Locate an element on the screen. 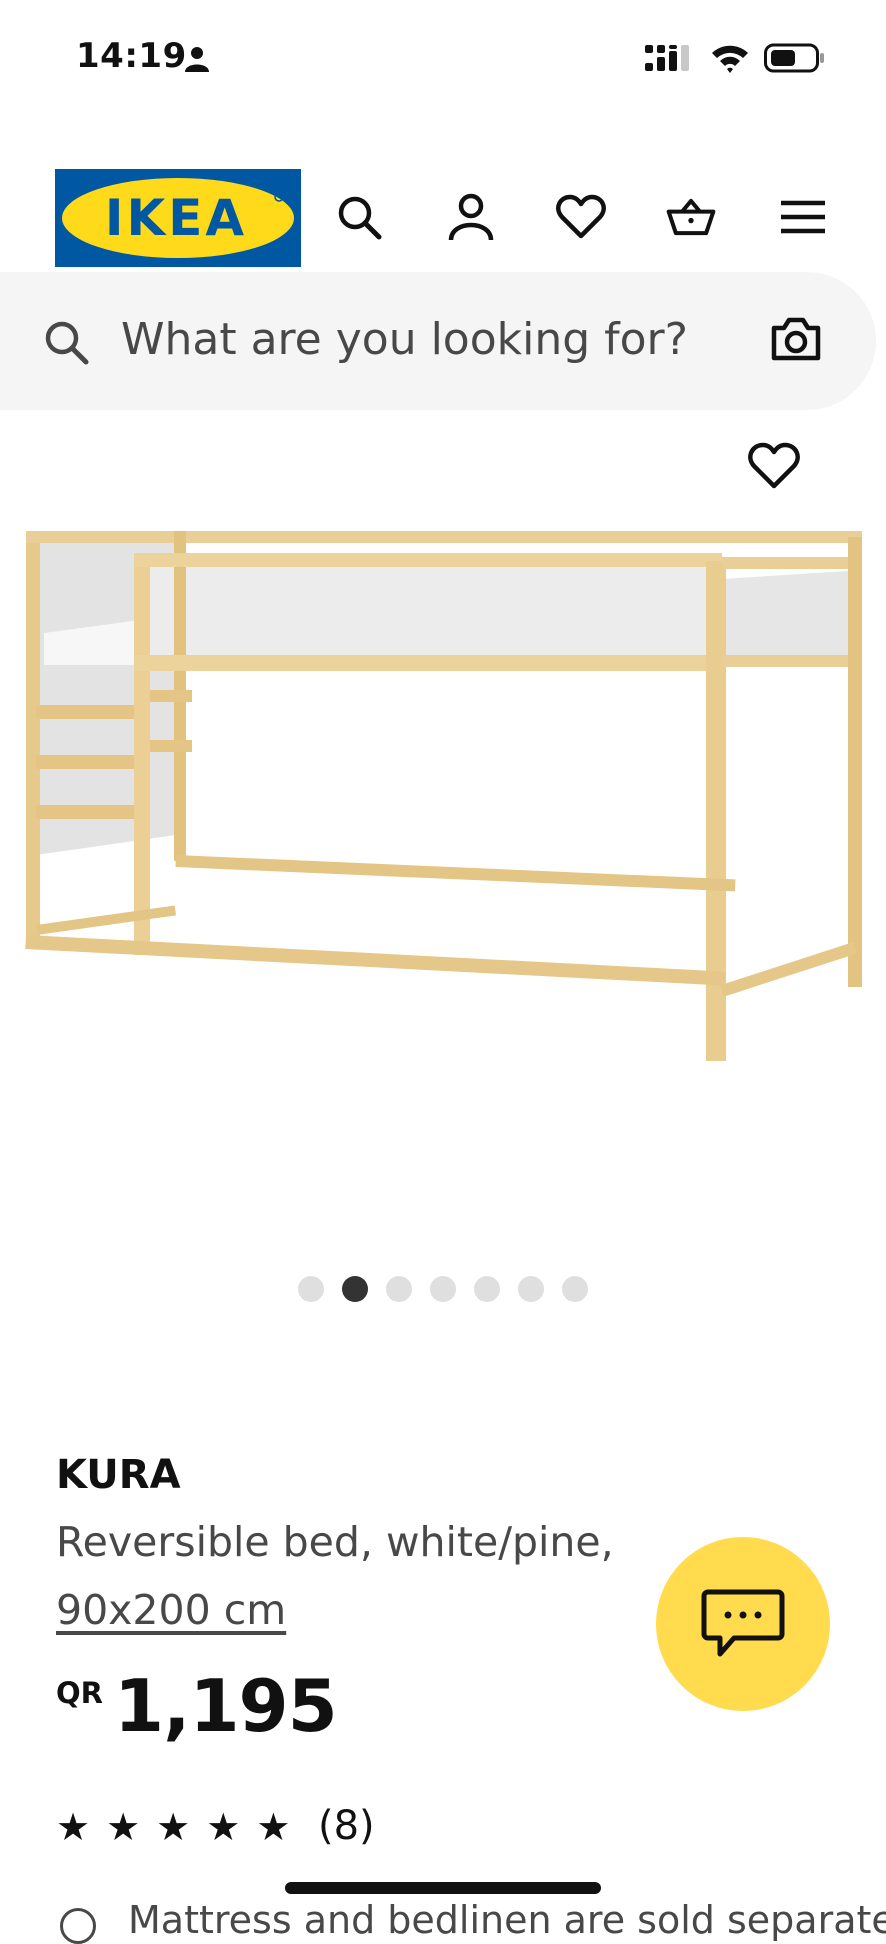 This screenshot has width=886, height=1944. hamburger-menu-icon is located at coordinates (803, 217).